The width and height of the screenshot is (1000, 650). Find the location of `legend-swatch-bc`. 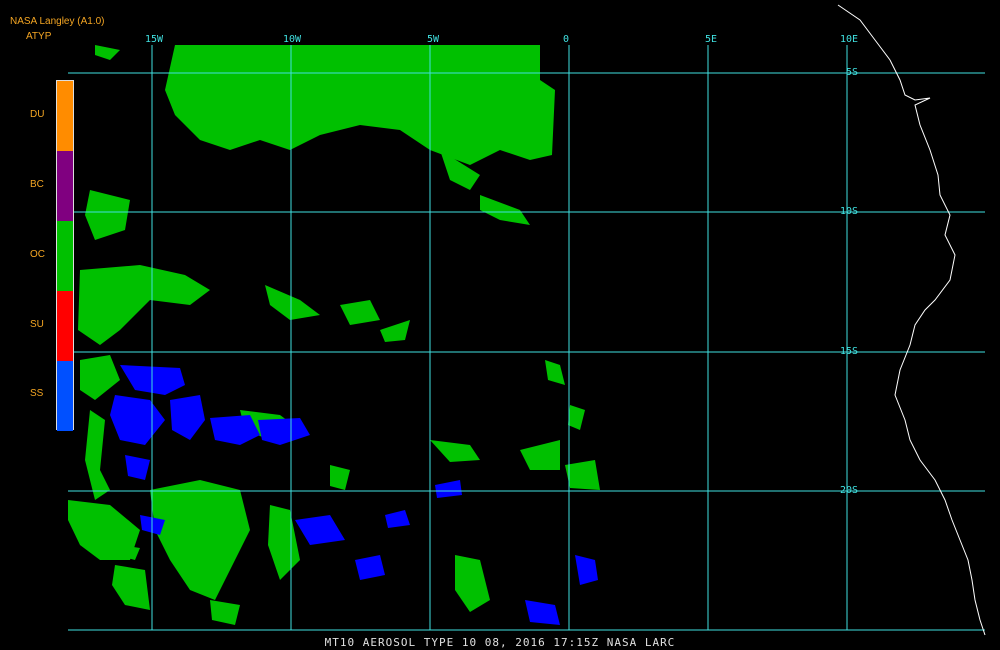

legend-swatch-bc is located at coordinates (65, 186).